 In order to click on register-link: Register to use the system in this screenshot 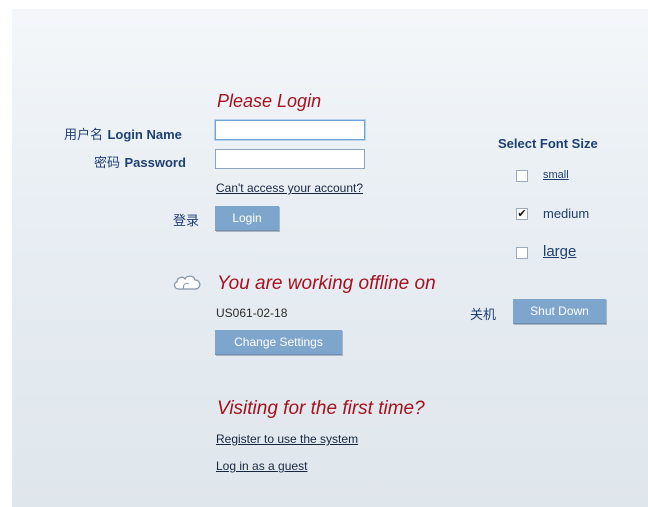, I will do `click(287, 439)`.